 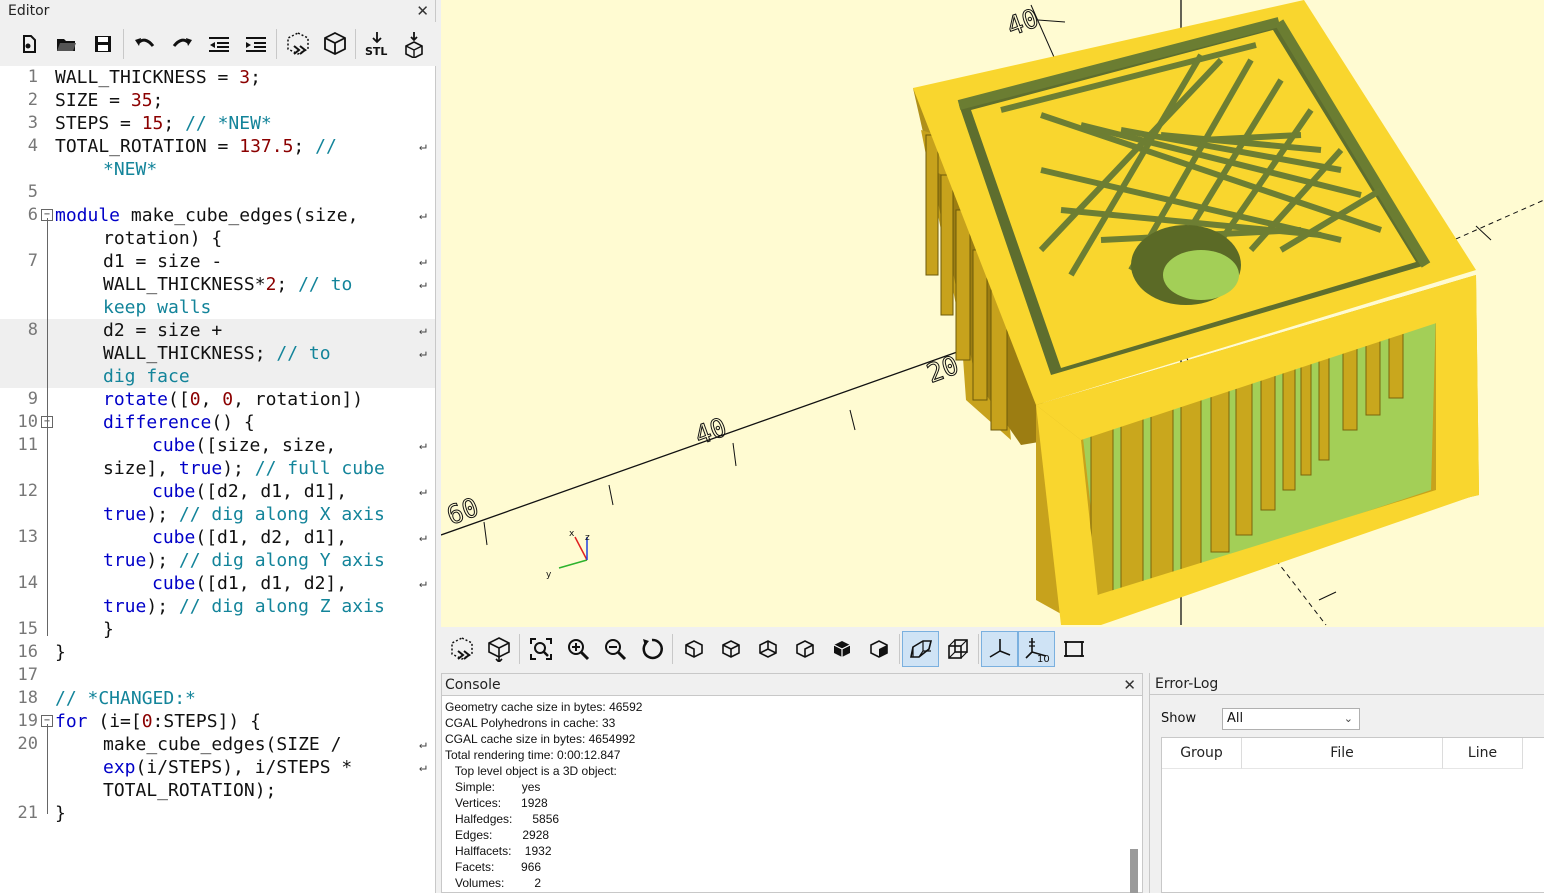 What do you see at coordinates (485, 533) in the screenshot?
I see `x-tick` at bounding box center [485, 533].